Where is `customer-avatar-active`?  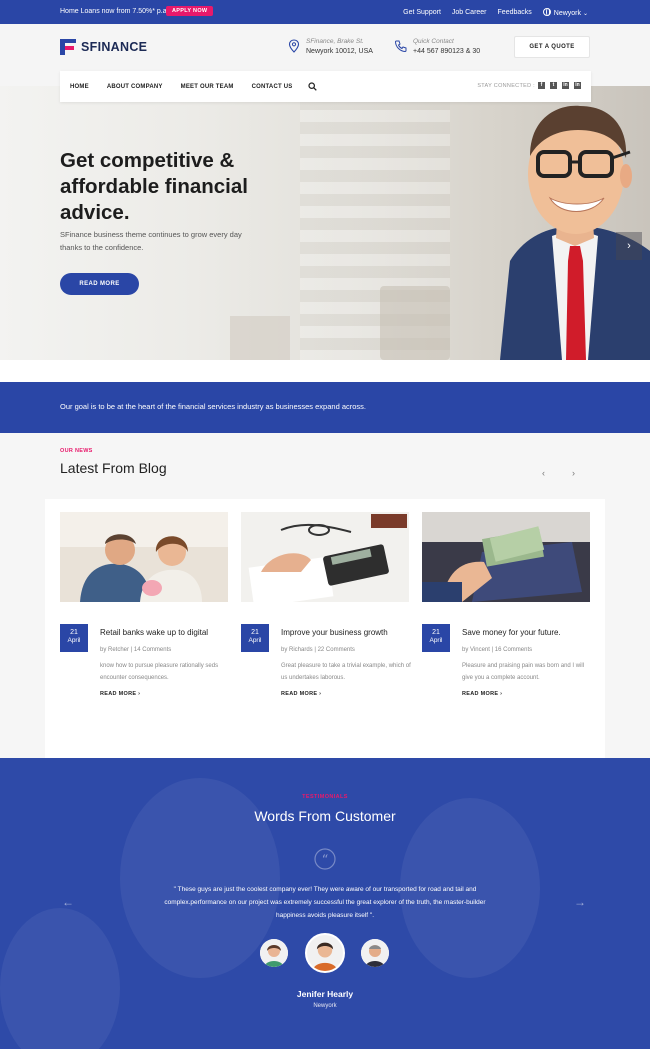
customer-avatar-active is located at coordinates (325, 953).